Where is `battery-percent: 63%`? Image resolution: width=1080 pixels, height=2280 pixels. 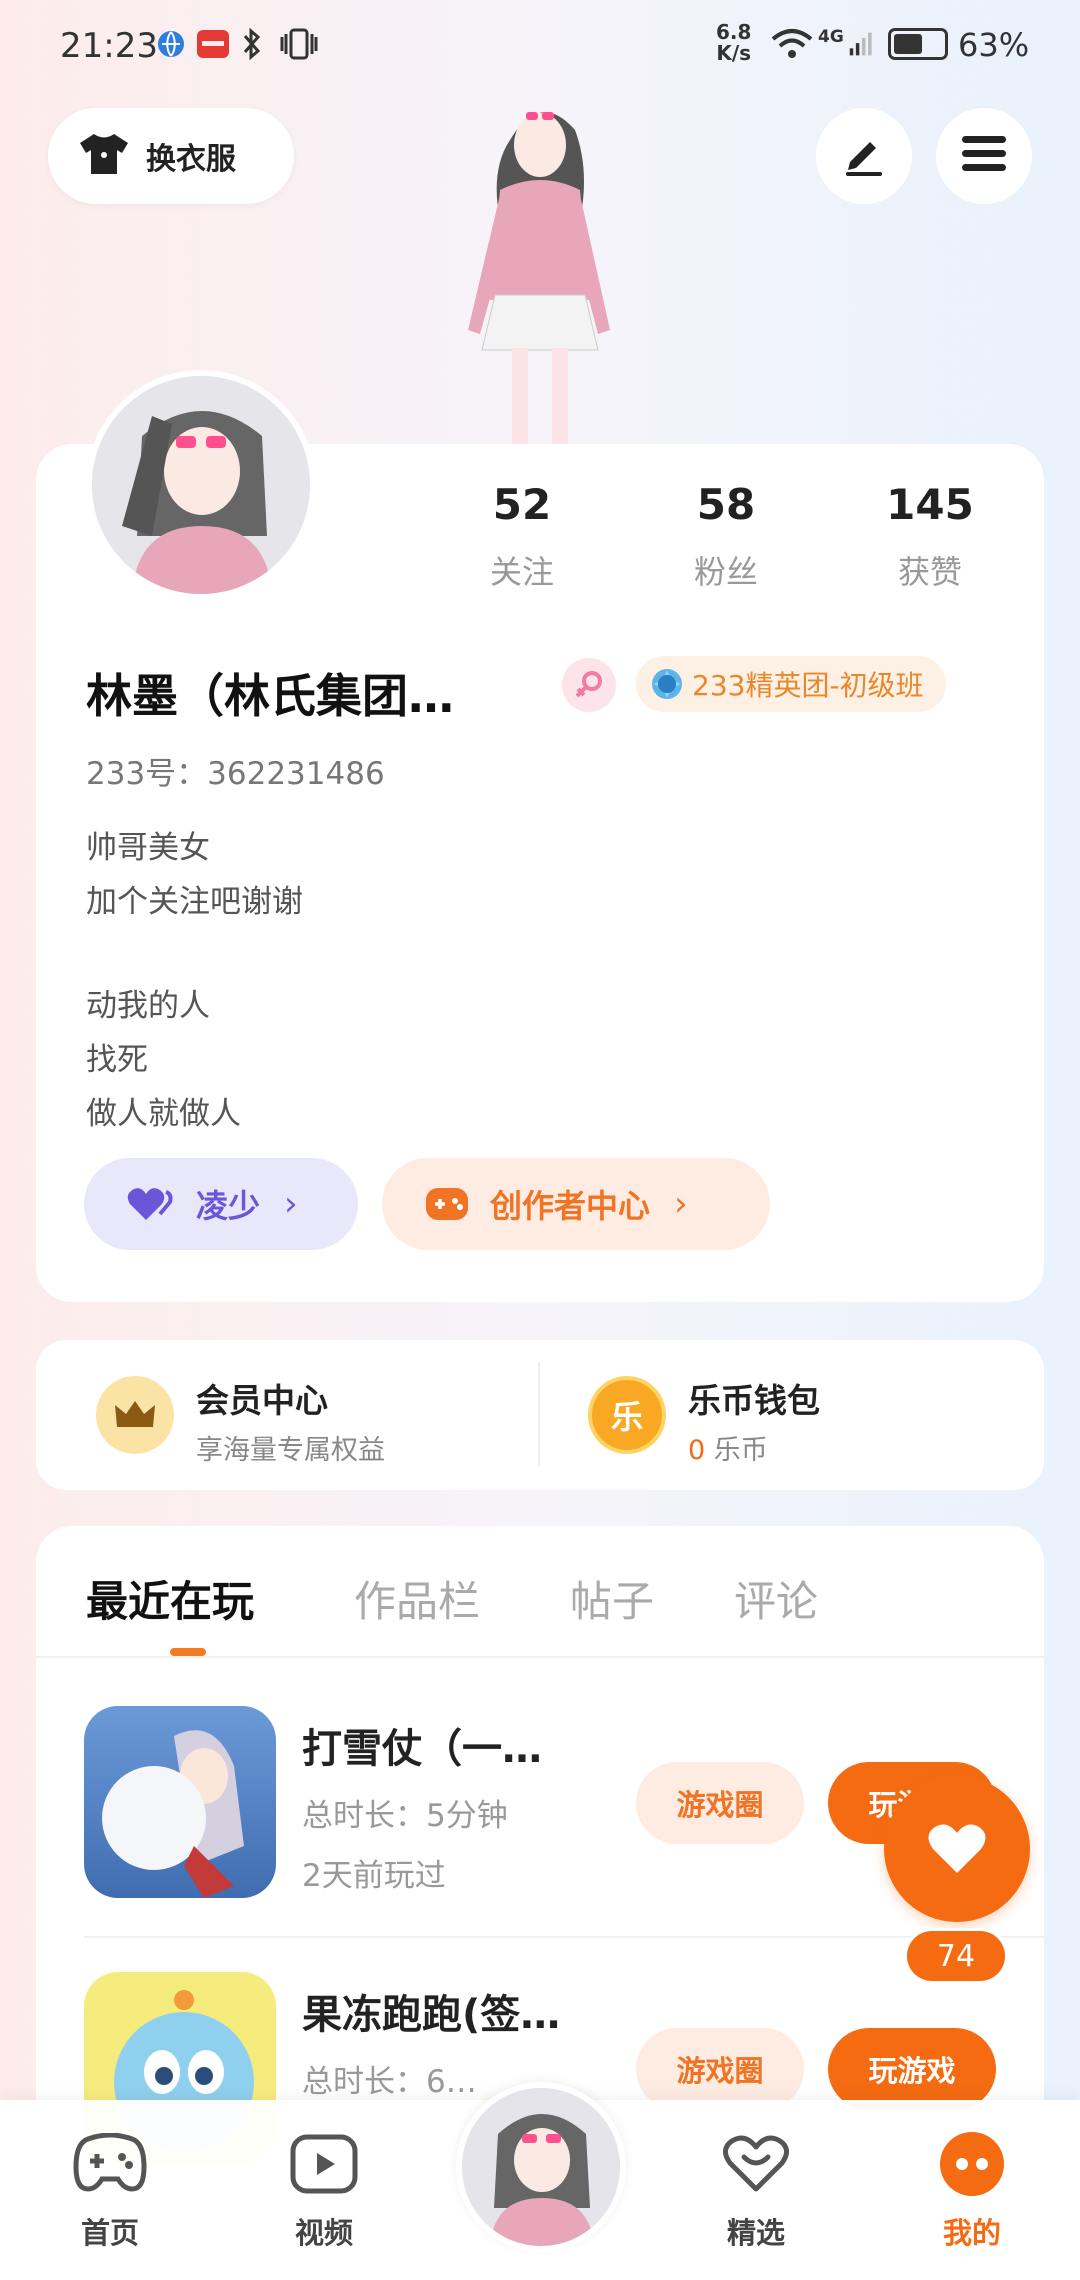 battery-percent: 63% is located at coordinates (994, 45).